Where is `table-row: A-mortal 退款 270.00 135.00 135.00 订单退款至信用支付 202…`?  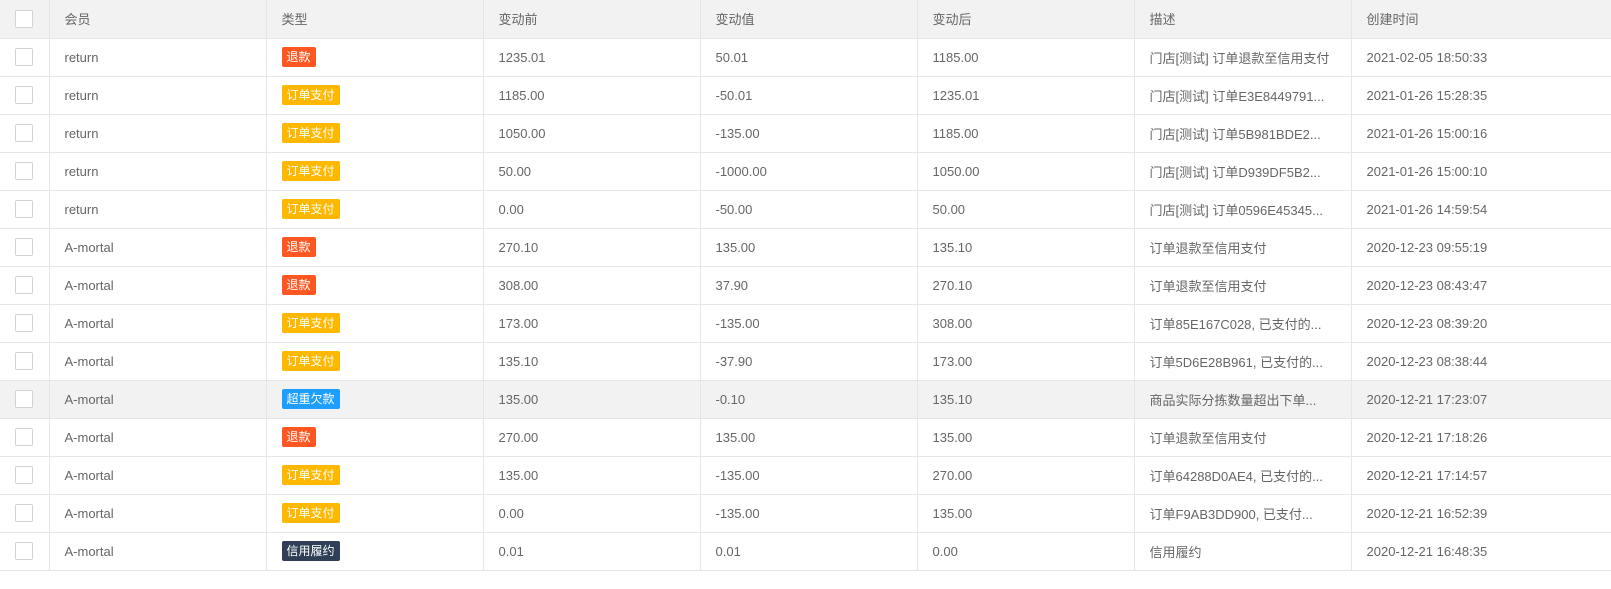
table-row: A-mortal 退款 270.00 135.00 135.00 订单退款至信用支付 202… is located at coordinates (805, 437).